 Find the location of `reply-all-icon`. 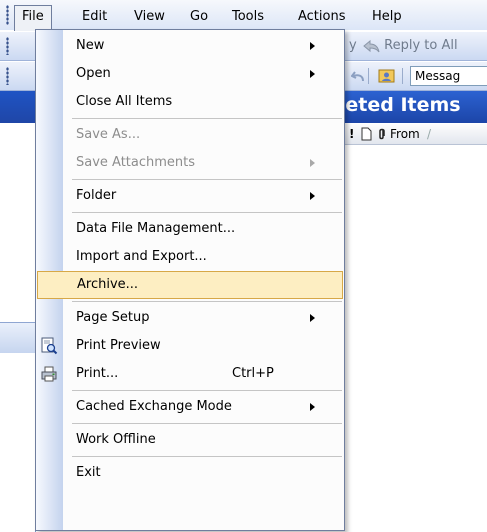

reply-all-icon is located at coordinates (371, 45).